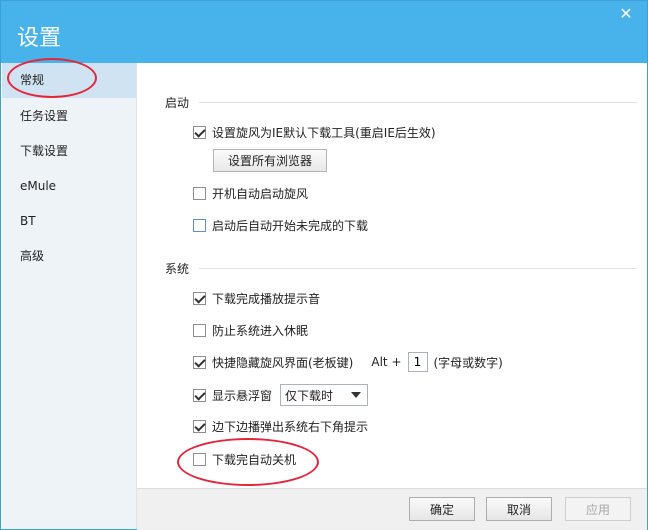 This screenshot has height=530, width=648. I want to click on set-default-label: 设置旋风为IE默认下载工具(重启IE后生效), so click(324, 132).